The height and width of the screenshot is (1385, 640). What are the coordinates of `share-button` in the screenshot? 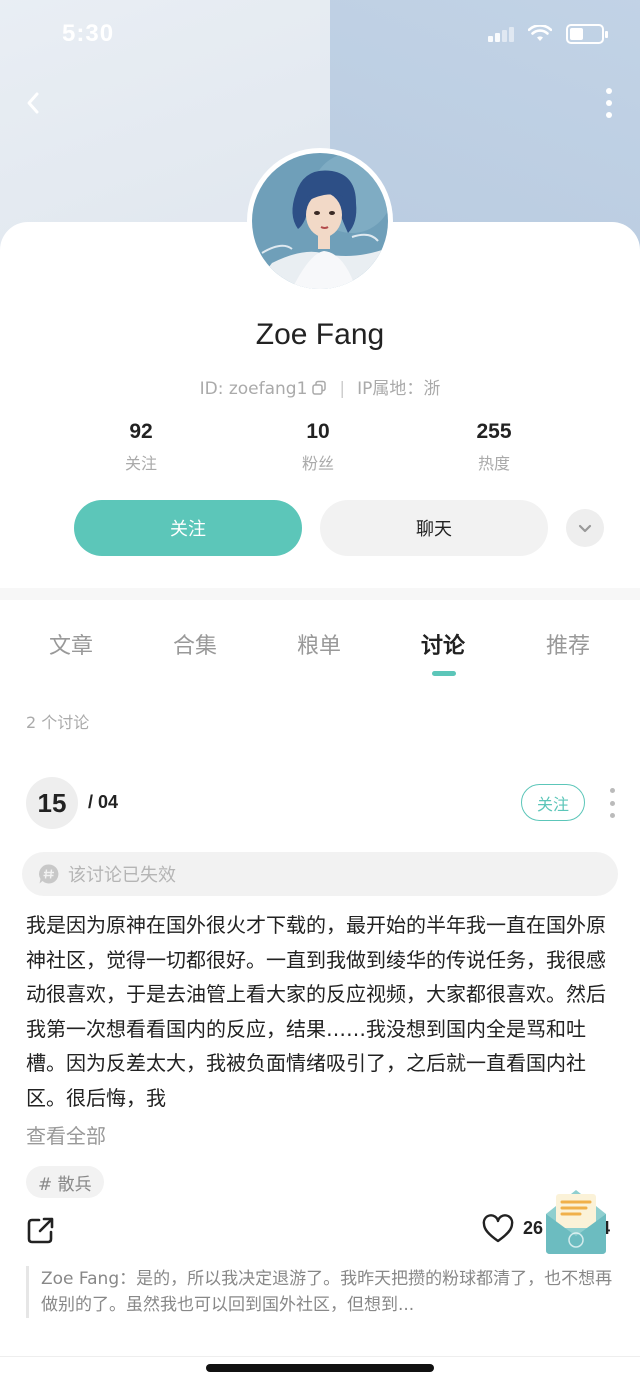 It's located at (41, 1230).